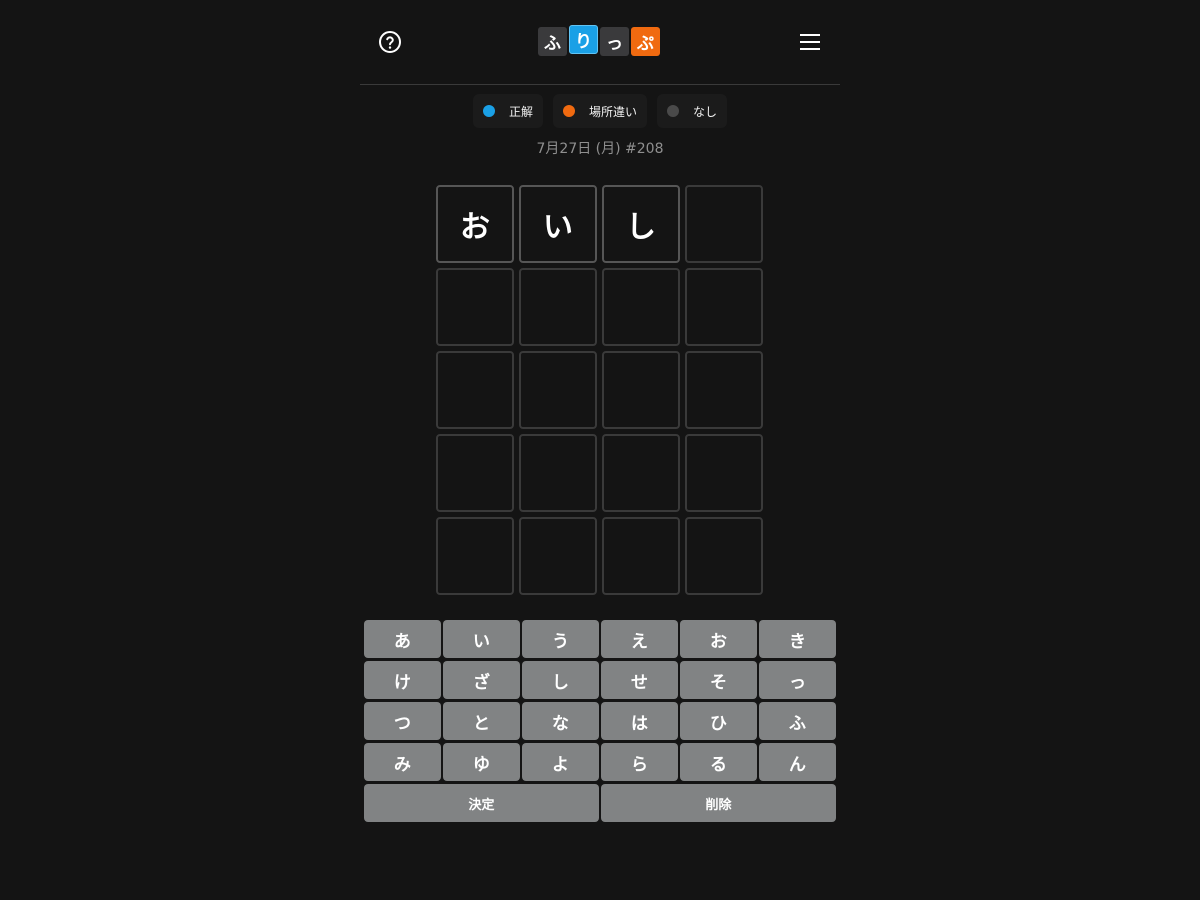 Image resolution: width=1200 pixels, height=900 pixels. What do you see at coordinates (402, 639) in the screenshot?
I see `key: あ` at bounding box center [402, 639].